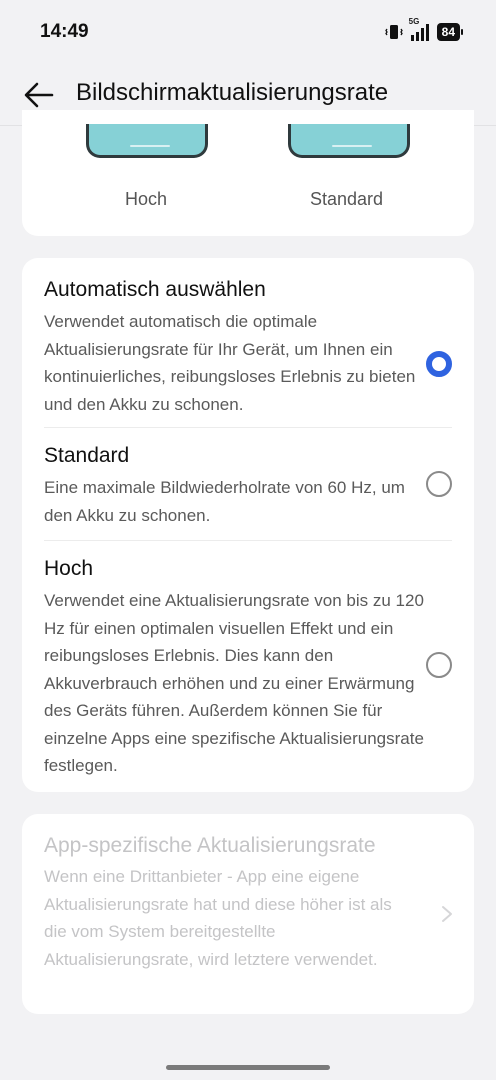  I want to click on vibrate-icon, so click(393, 32).